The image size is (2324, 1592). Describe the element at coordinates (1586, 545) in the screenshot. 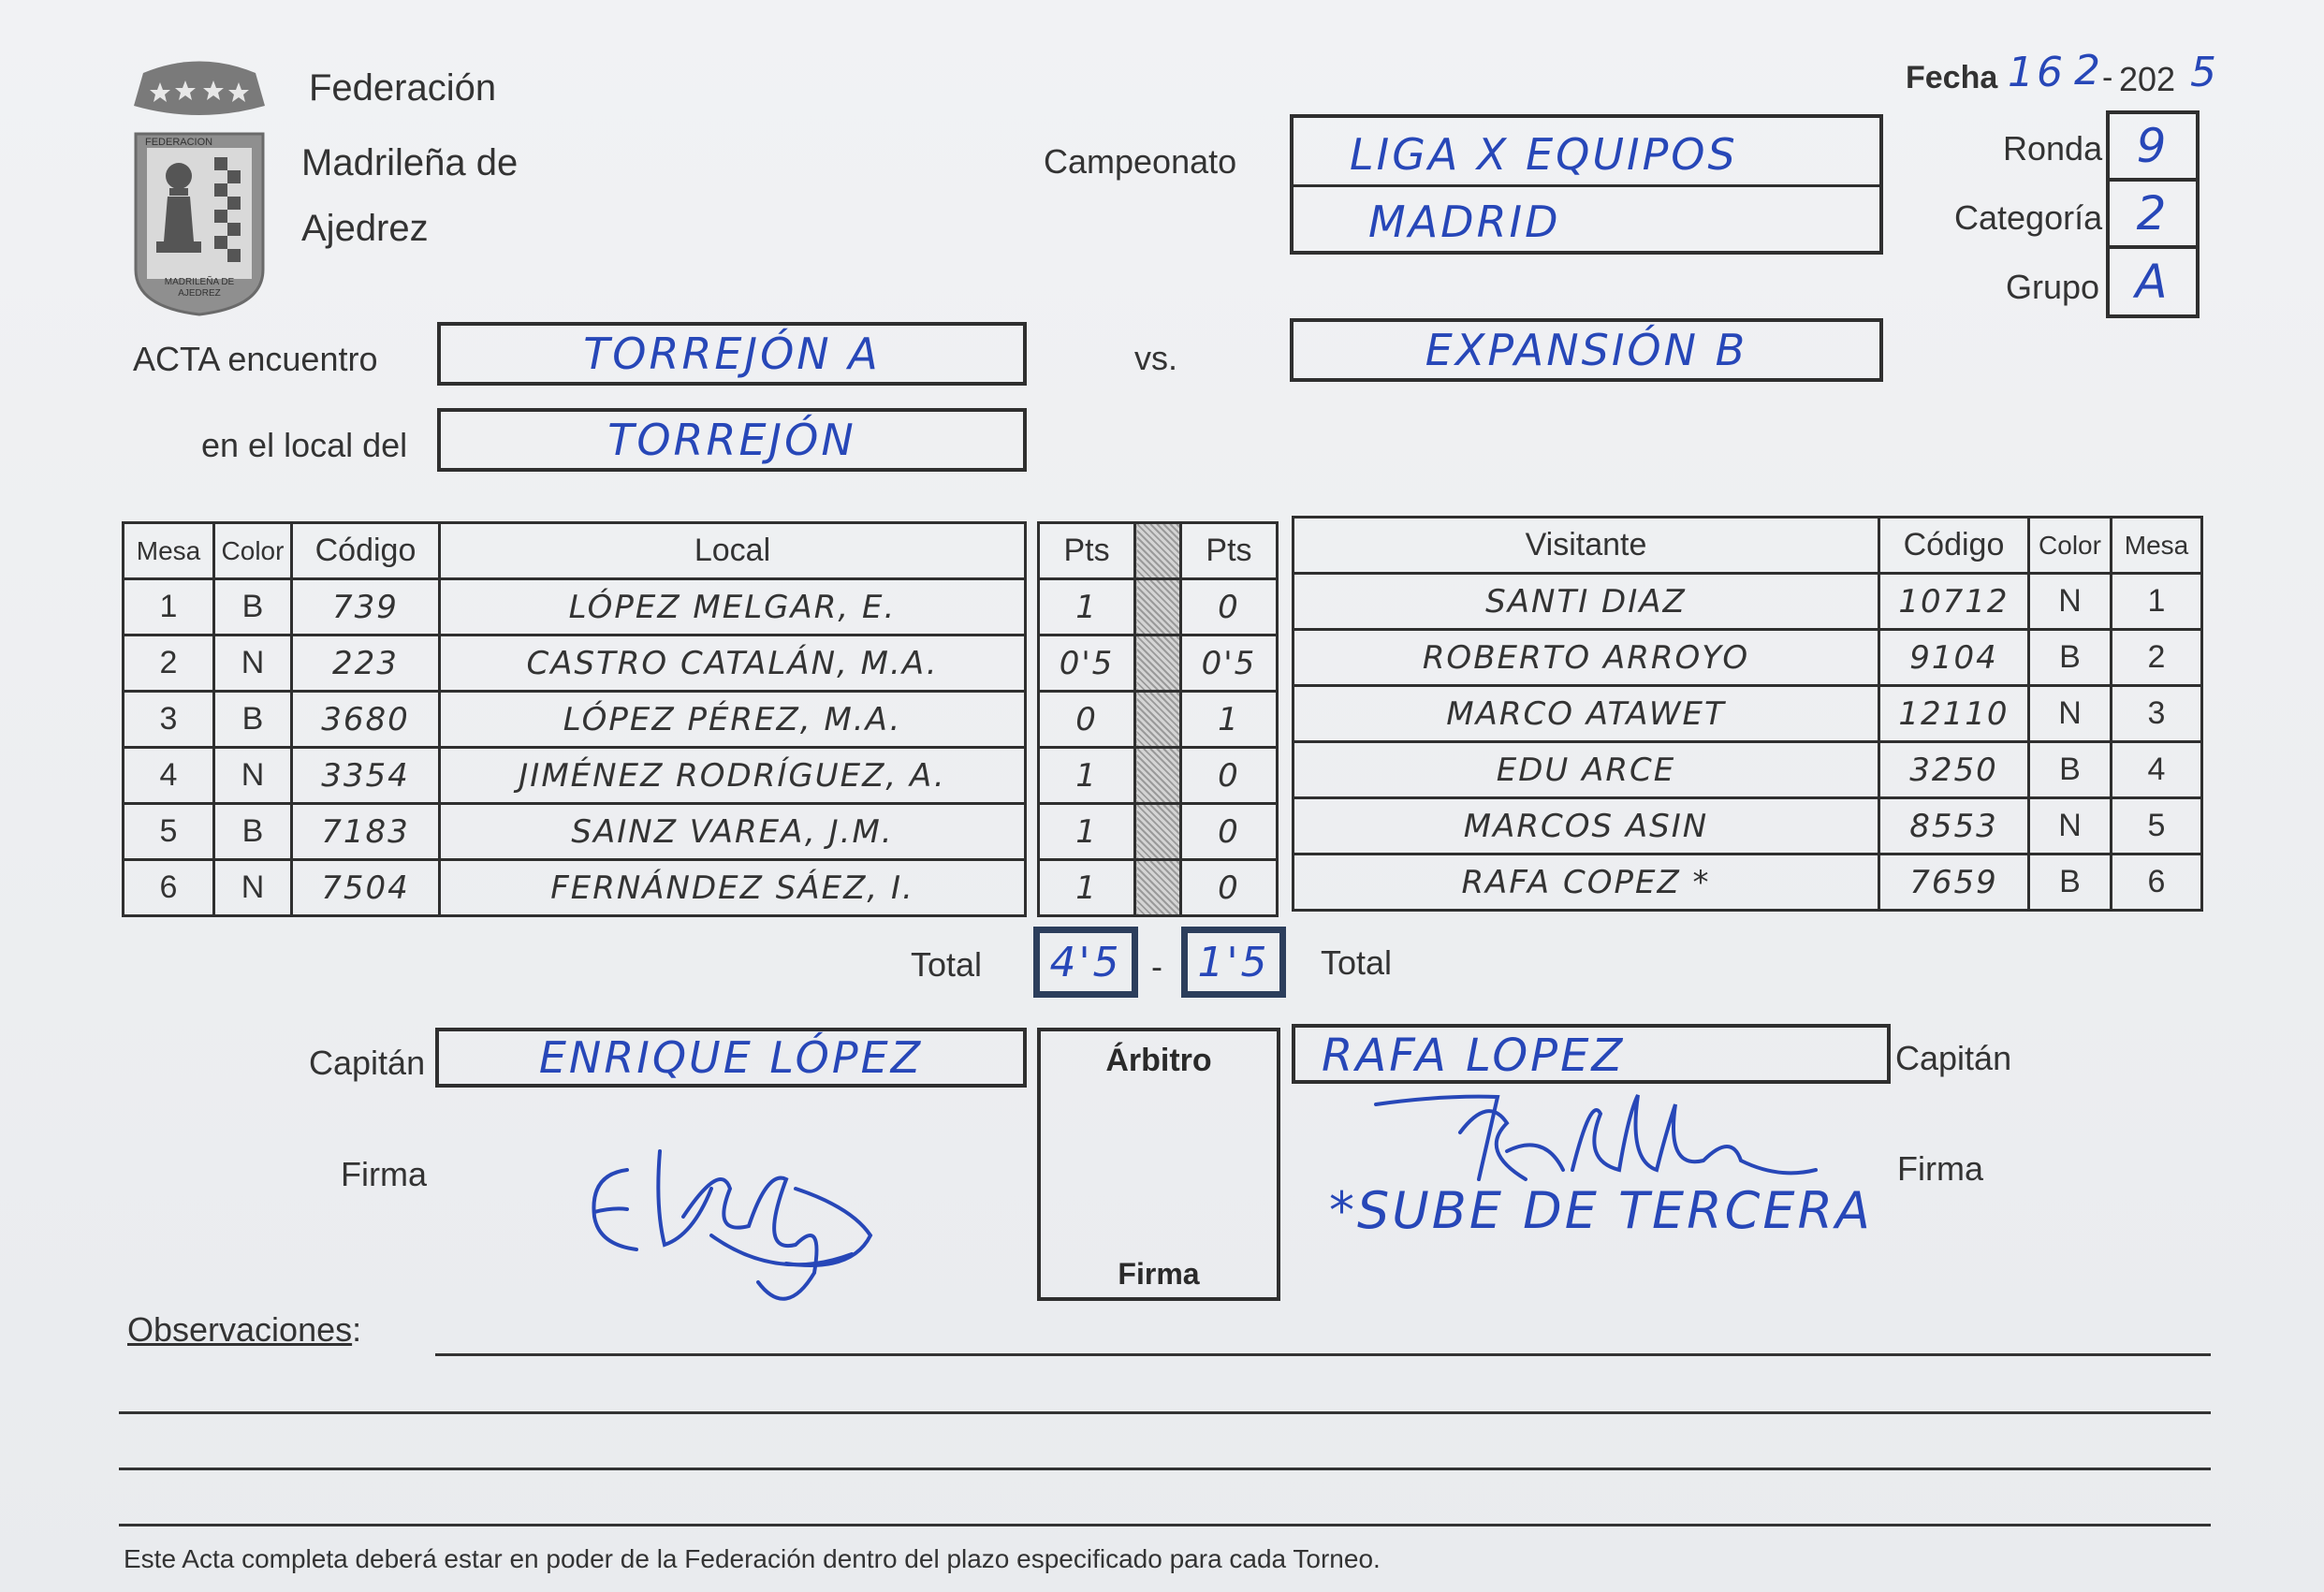

I see `header-visitante: Visitante` at that location.